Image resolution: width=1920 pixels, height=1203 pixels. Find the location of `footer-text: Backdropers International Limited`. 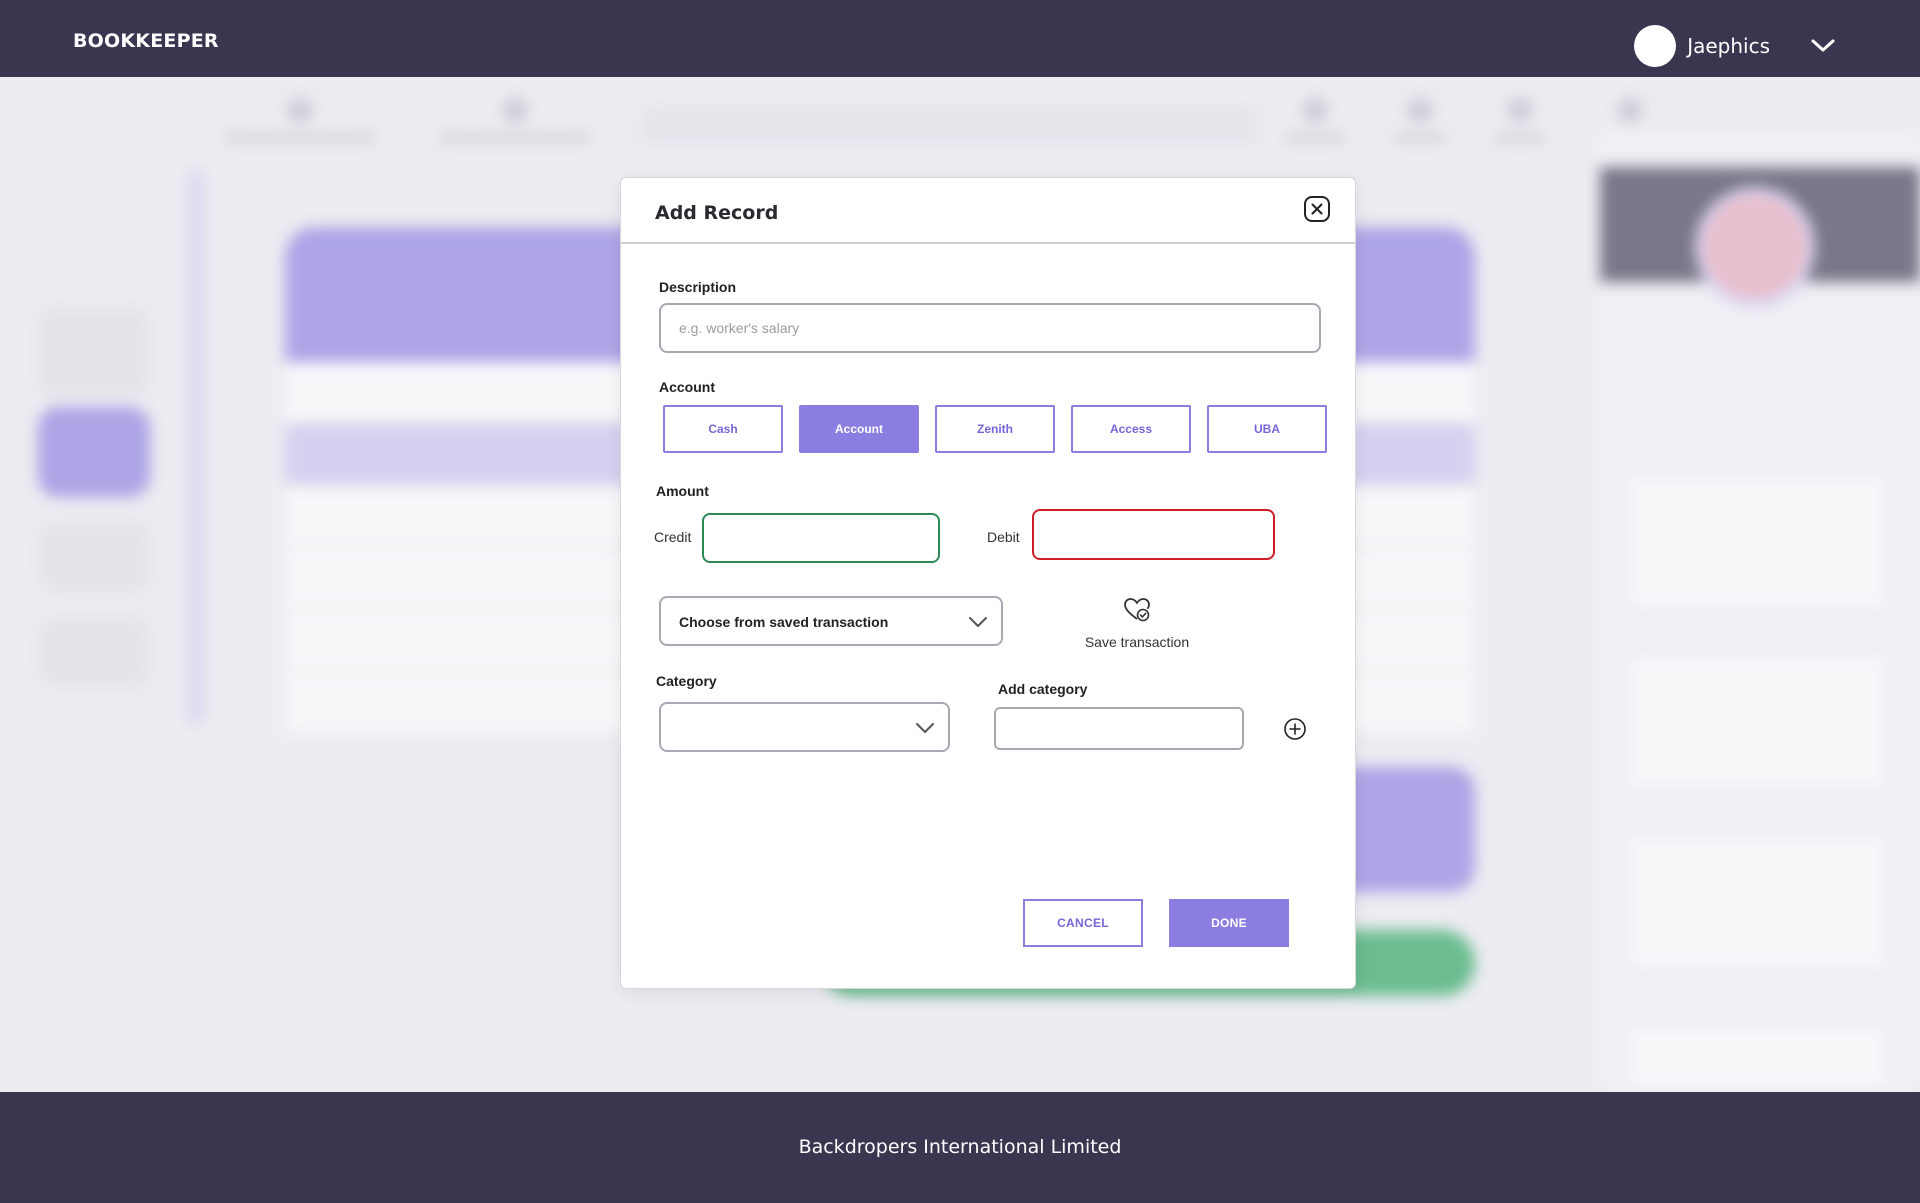

footer-text: Backdropers International Limited is located at coordinates (960, 1147).